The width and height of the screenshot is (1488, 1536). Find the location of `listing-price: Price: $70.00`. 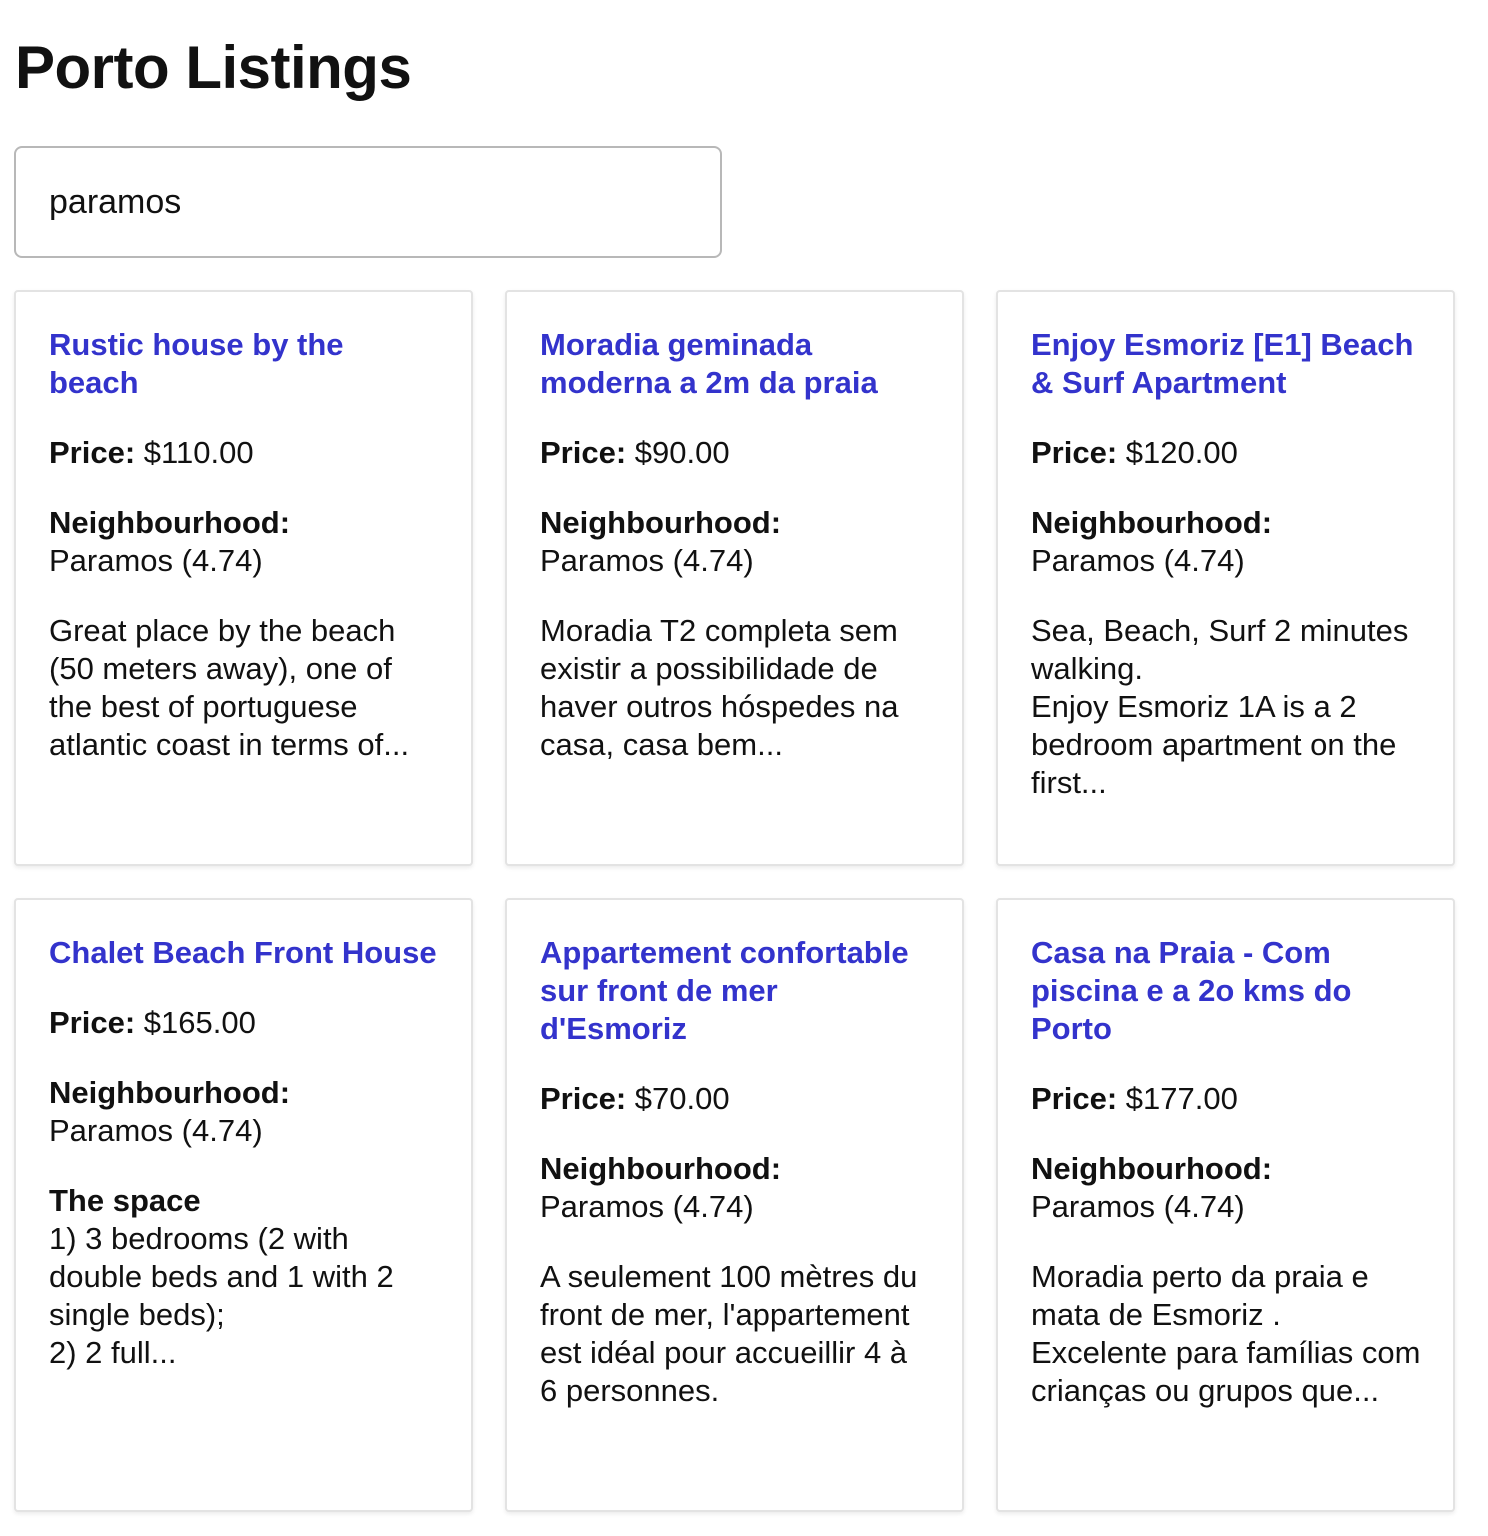

listing-price: Price: $70.00 is located at coordinates (735, 1099).